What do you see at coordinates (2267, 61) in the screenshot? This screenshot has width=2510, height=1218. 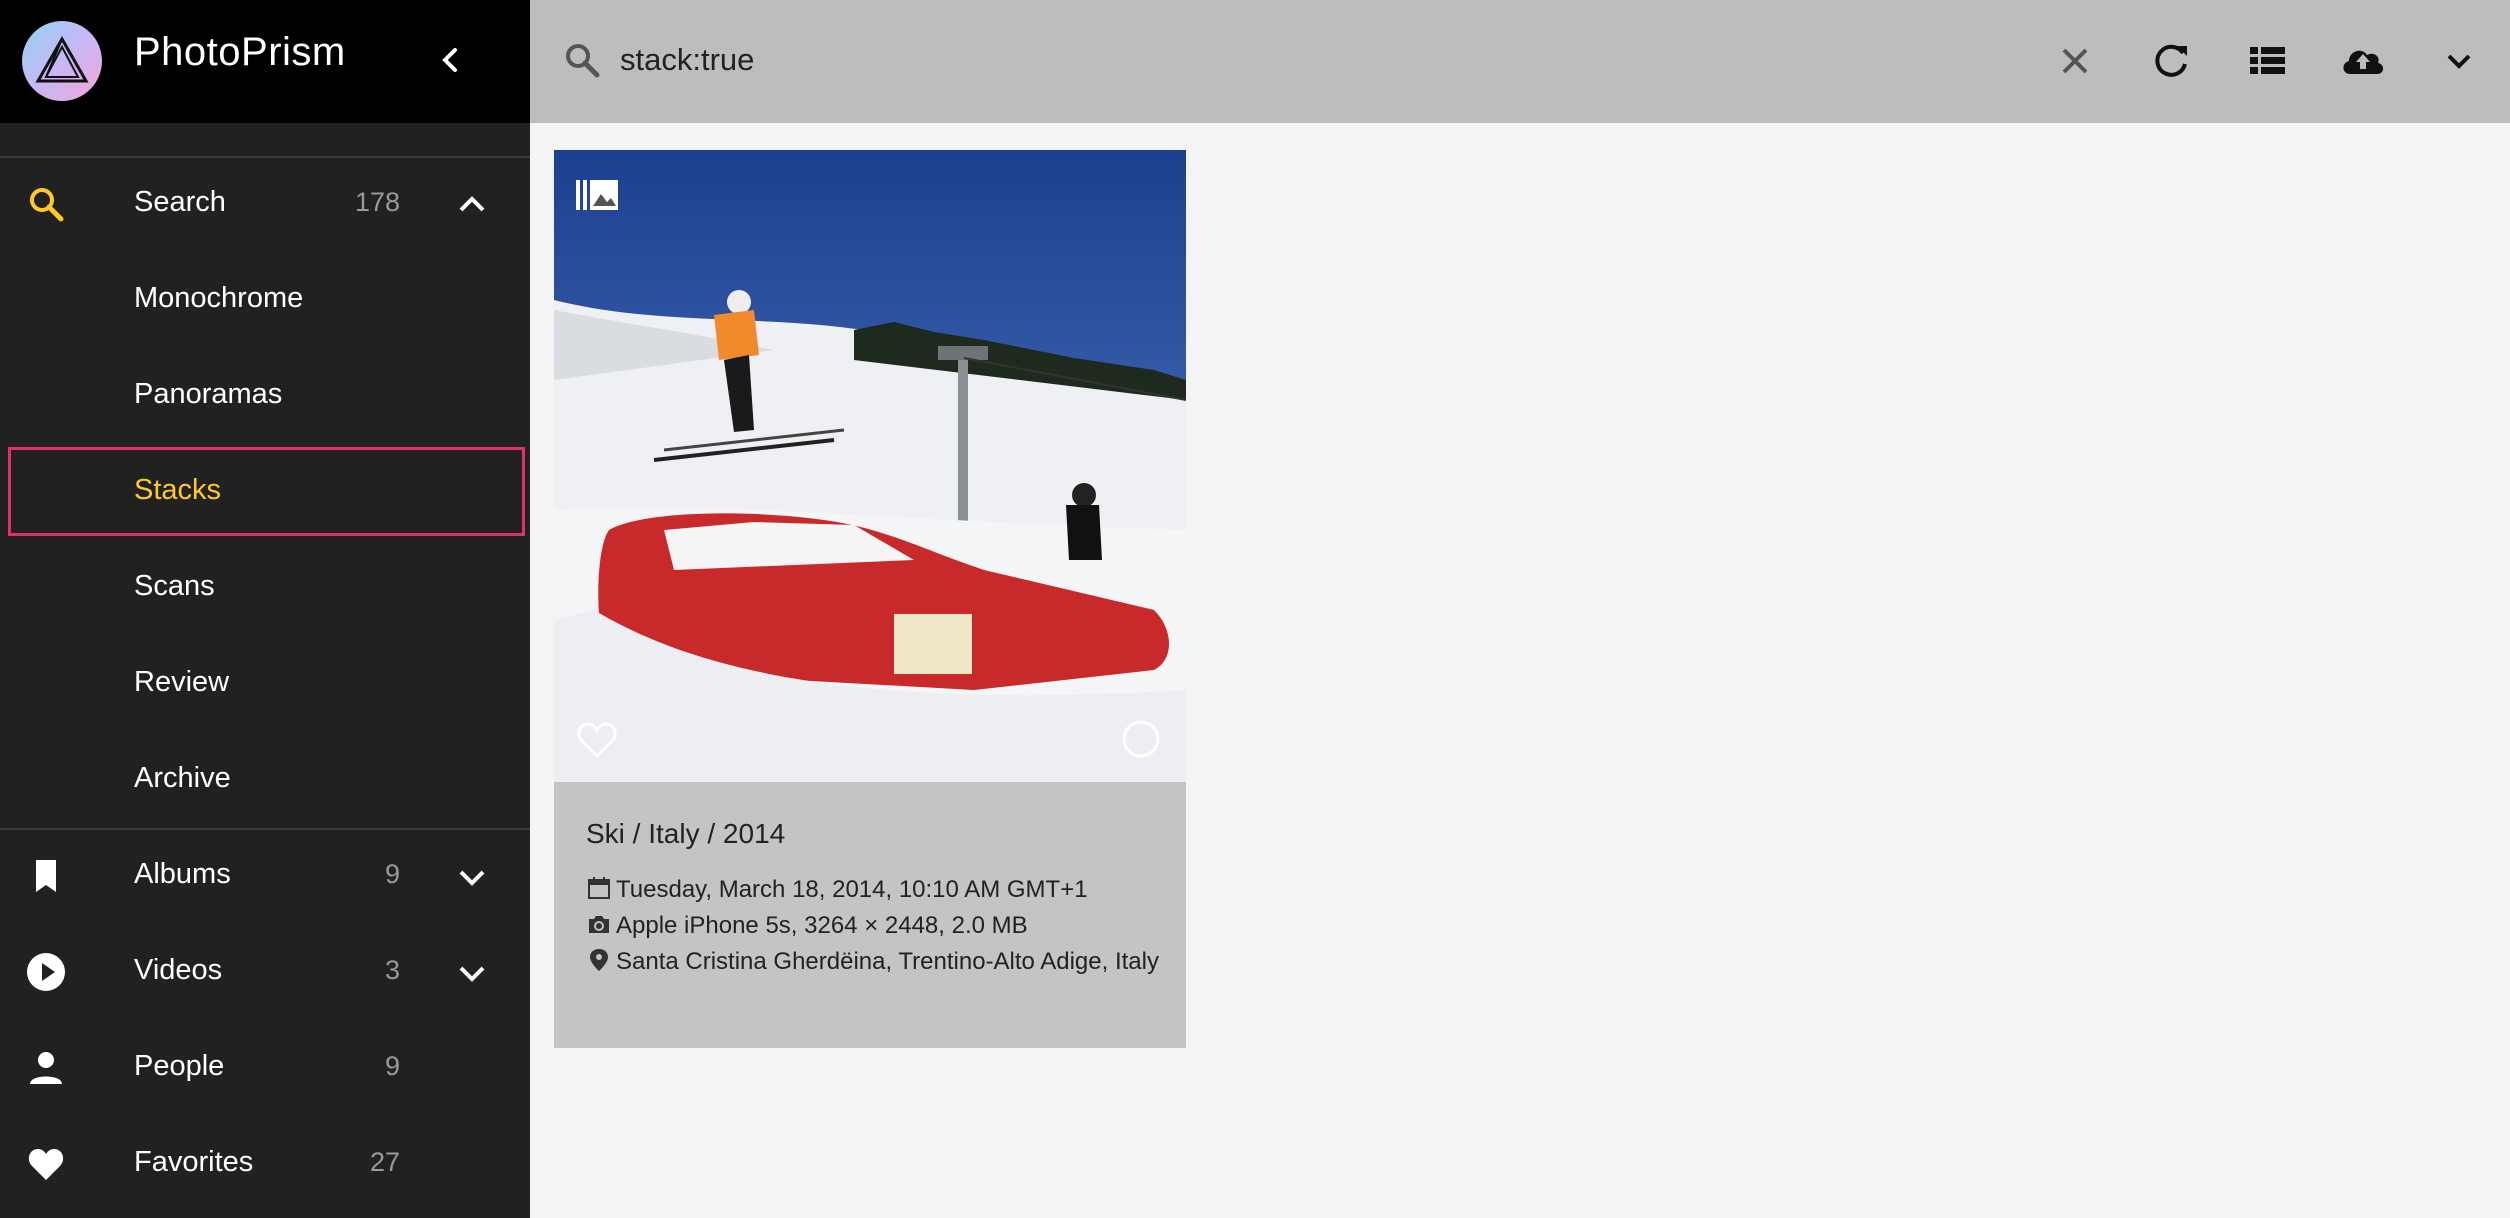 I see `list-view-icon` at bounding box center [2267, 61].